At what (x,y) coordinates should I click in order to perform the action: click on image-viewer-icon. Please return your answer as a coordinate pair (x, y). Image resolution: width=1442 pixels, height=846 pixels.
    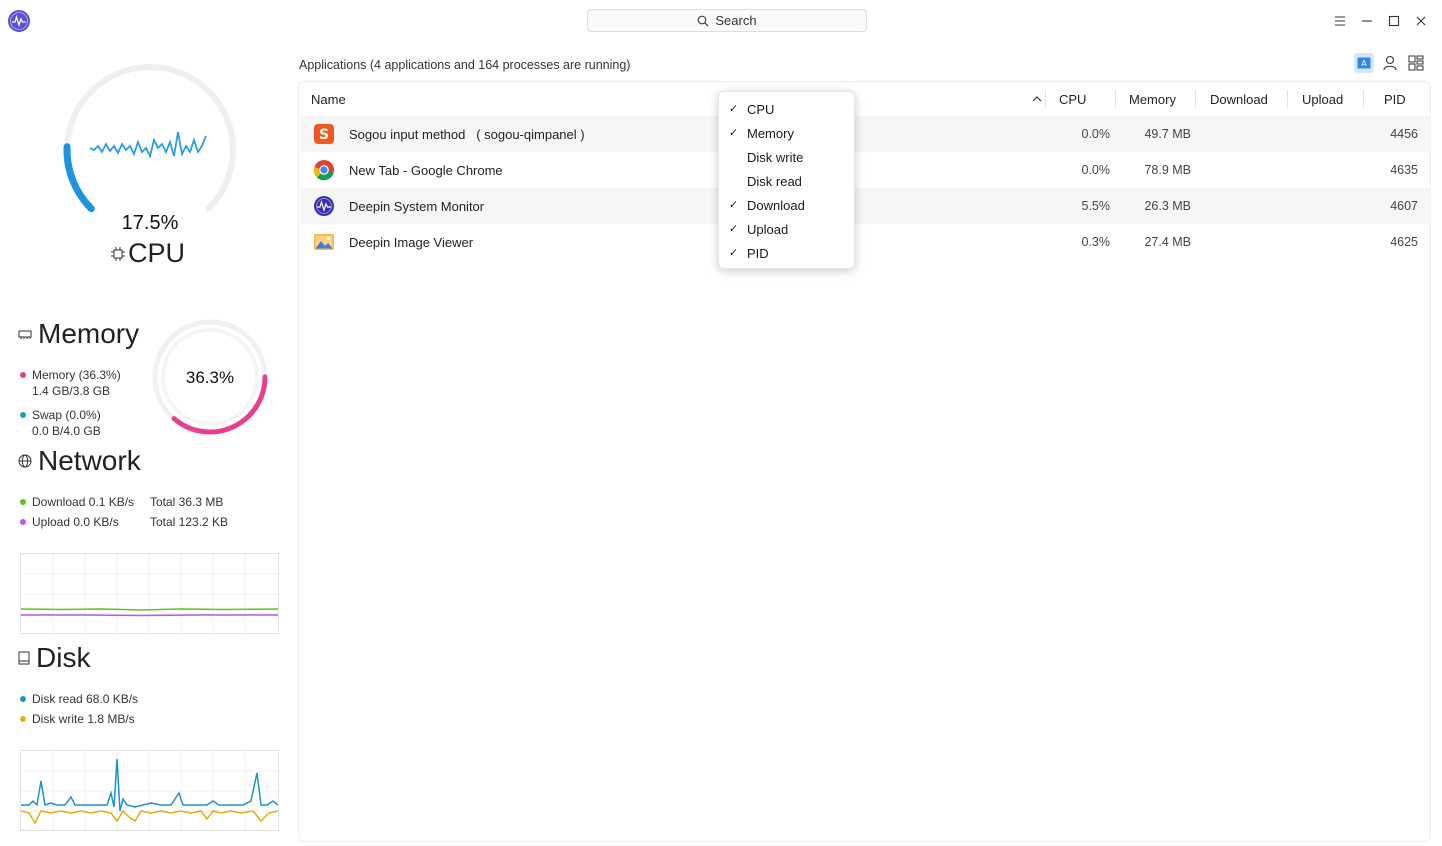
    Looking at the image, I should click on (324, 242).